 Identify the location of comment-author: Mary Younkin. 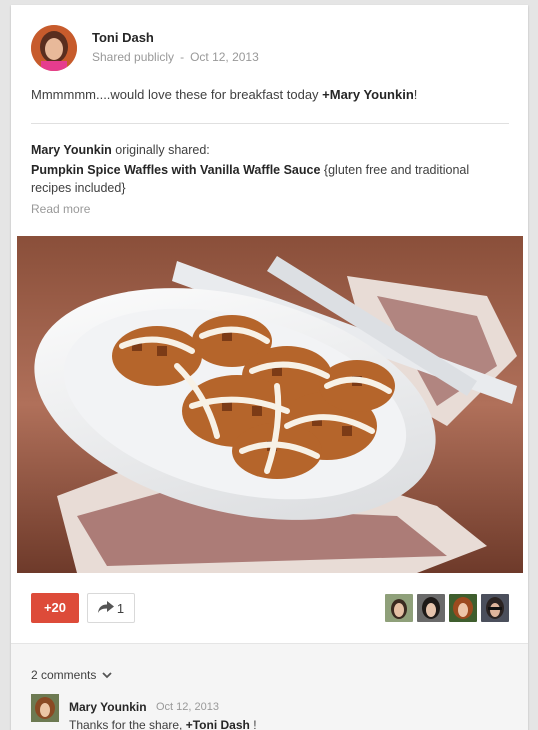
(108, 707).